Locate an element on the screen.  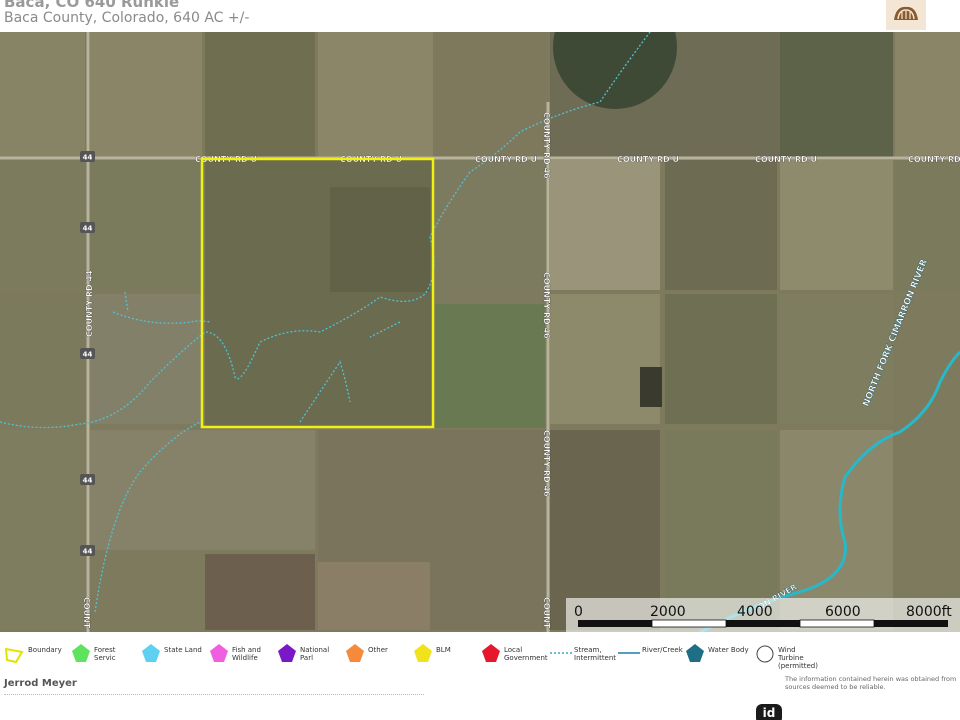
legend-label-local-government: Local Government is located at coordinates (526, 654).